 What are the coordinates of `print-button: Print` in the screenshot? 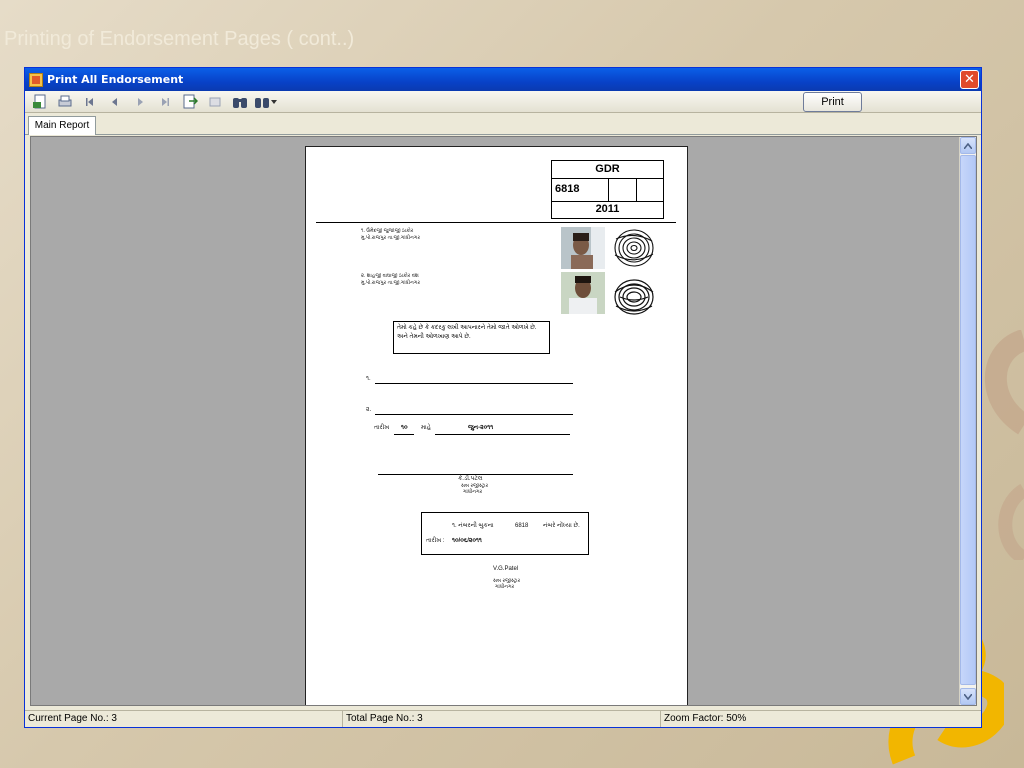 It's located at (832, 102).